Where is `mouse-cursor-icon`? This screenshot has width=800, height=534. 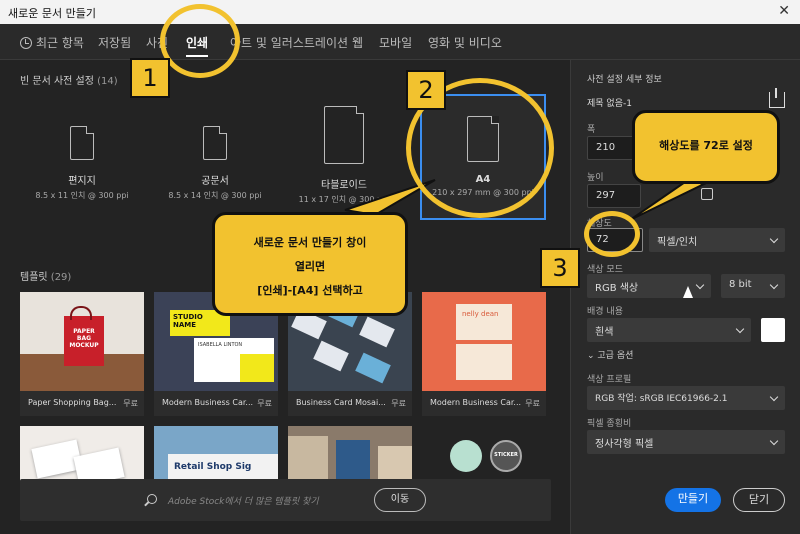 mouse-cursor-icon is located at coordinates (688, 292).